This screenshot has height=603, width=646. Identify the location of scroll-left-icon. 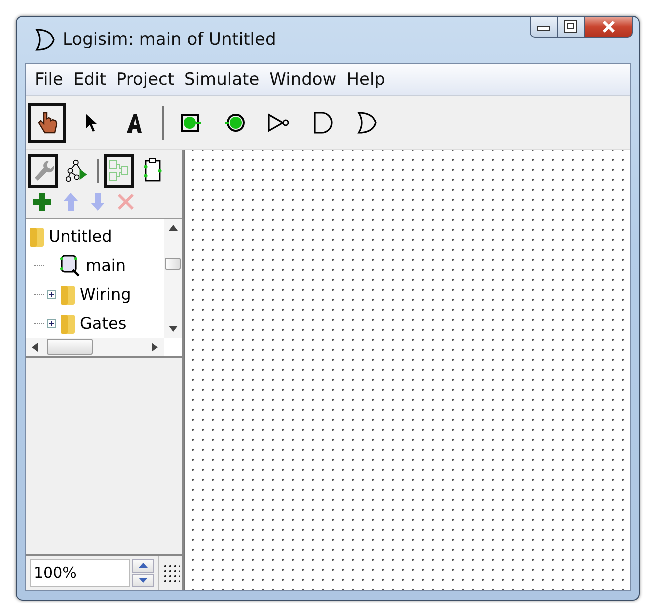
(35, 347).